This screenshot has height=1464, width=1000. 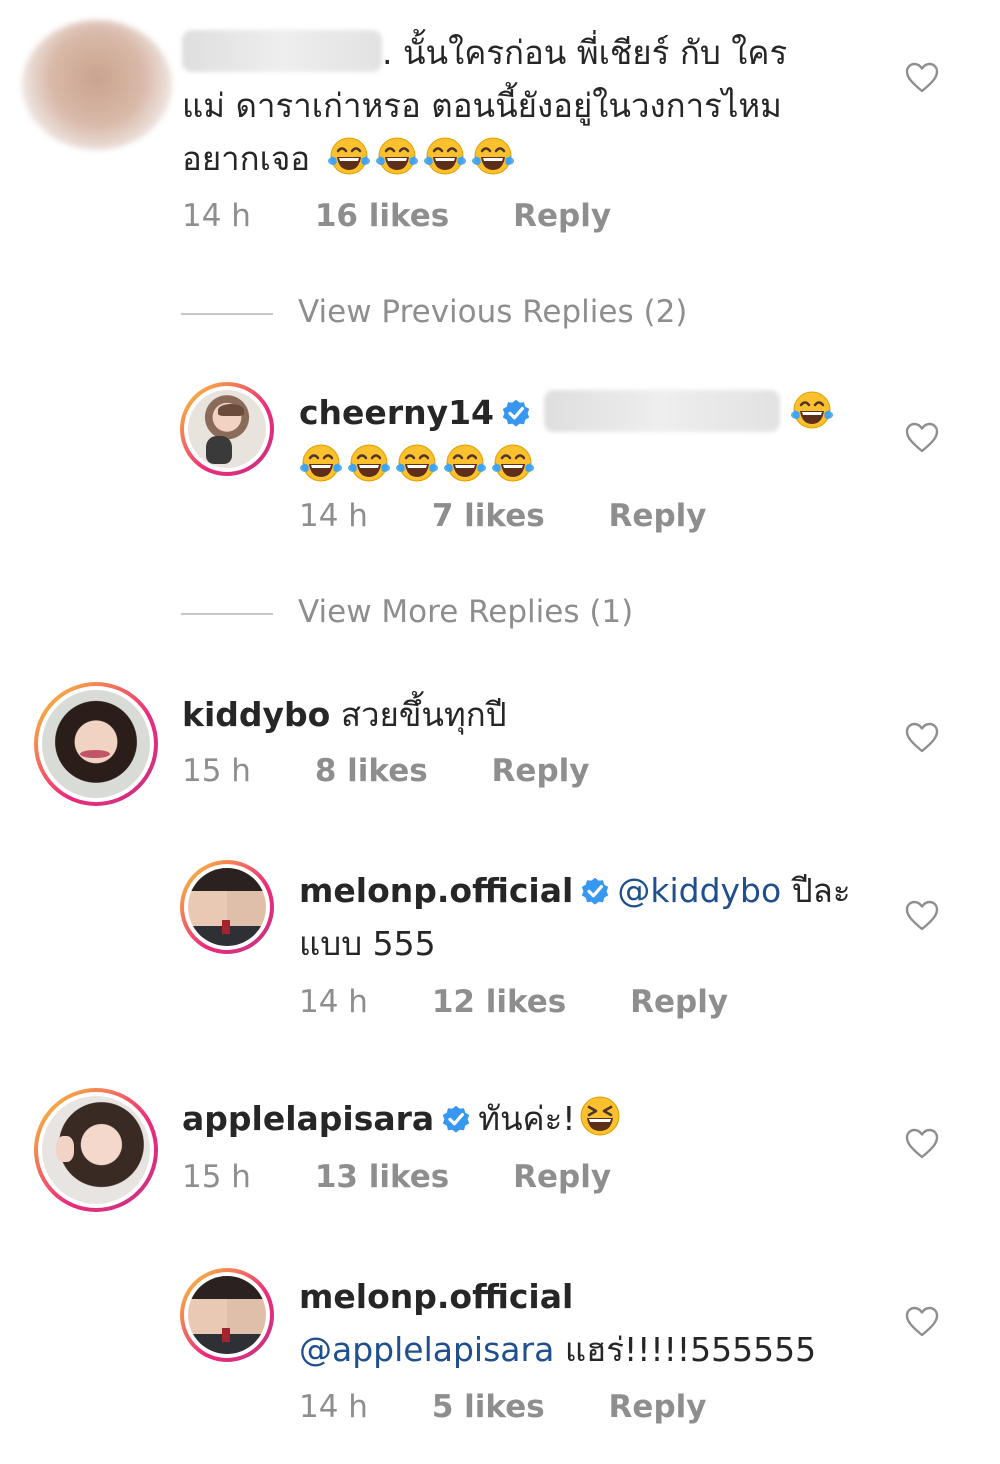 I want to click on redacted-username, so click(x=282, y=51).